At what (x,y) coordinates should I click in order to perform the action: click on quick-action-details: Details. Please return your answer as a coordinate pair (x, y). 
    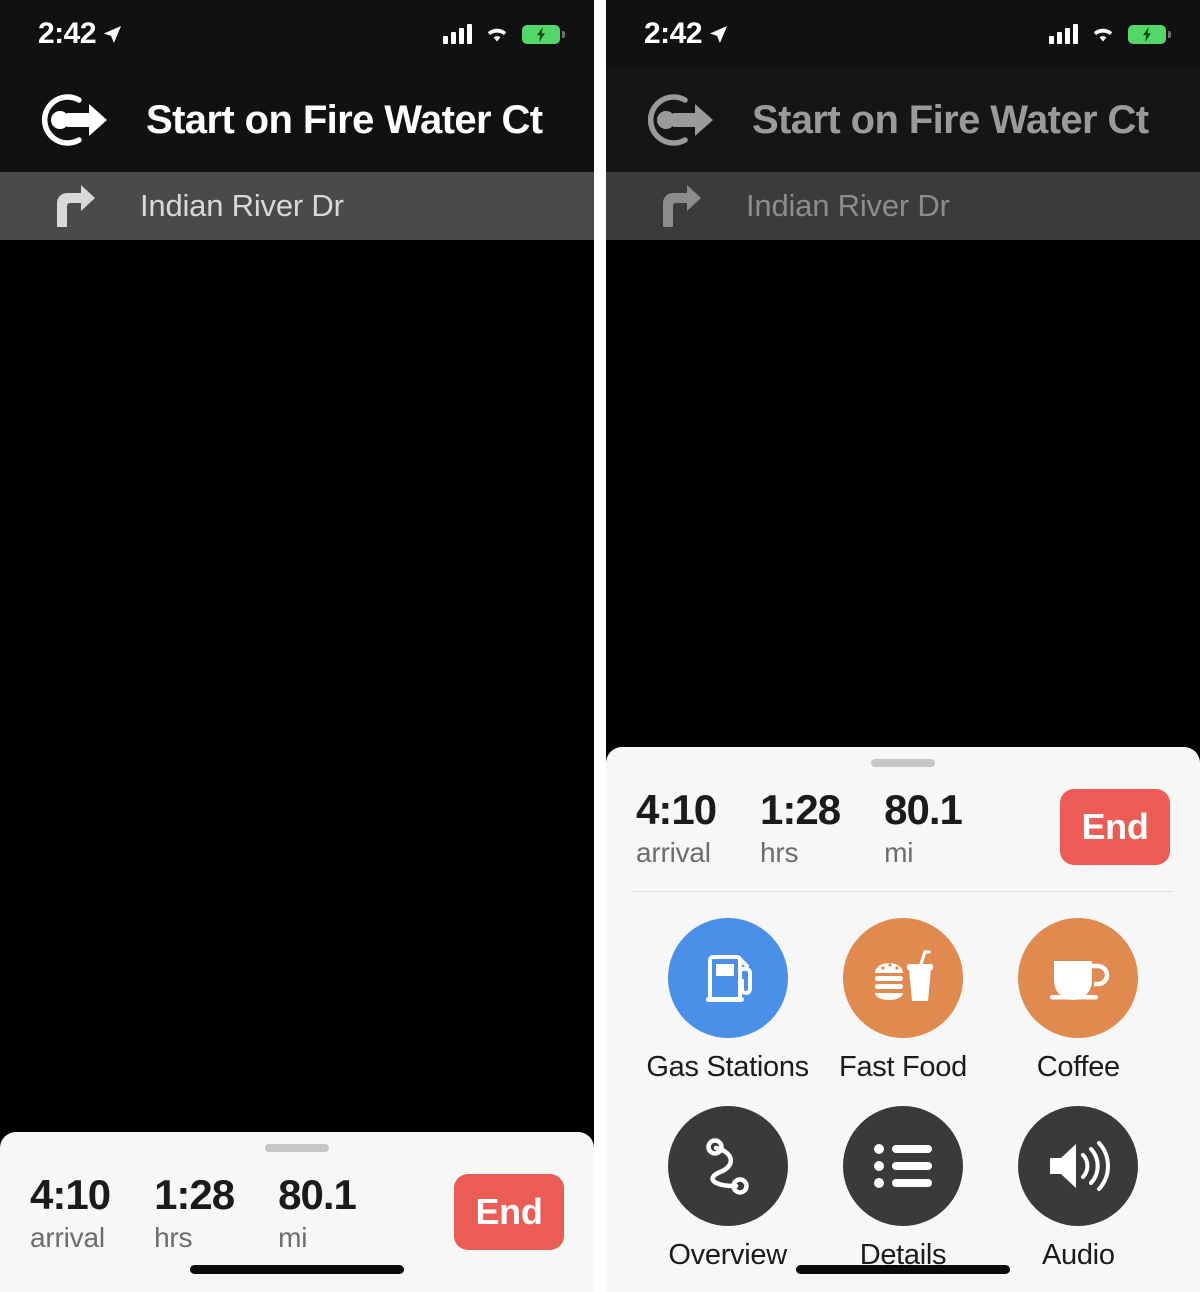
    Looking at the image, I should click on (902, 1189).